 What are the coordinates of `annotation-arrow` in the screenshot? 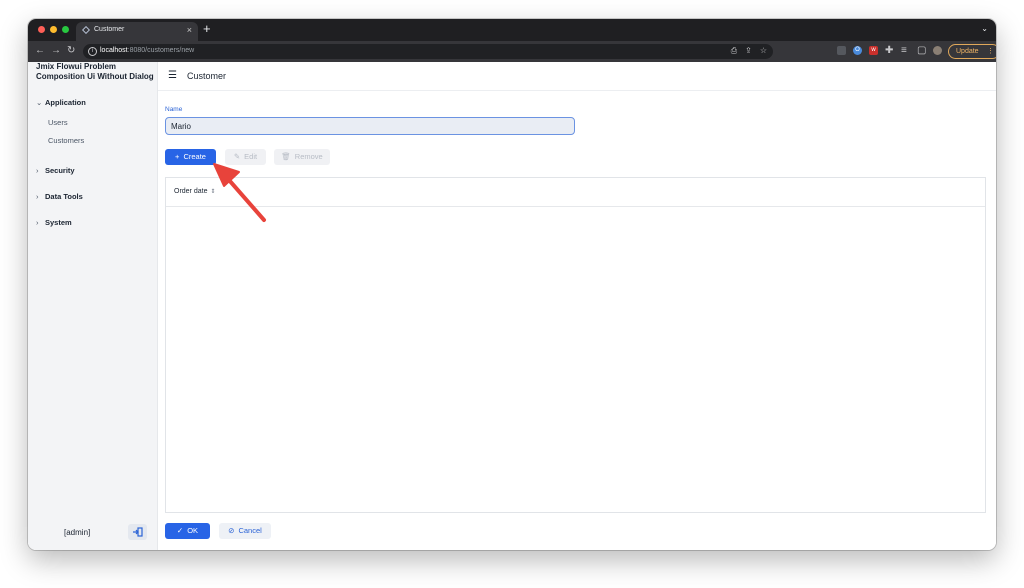 It's located at (239, 192).